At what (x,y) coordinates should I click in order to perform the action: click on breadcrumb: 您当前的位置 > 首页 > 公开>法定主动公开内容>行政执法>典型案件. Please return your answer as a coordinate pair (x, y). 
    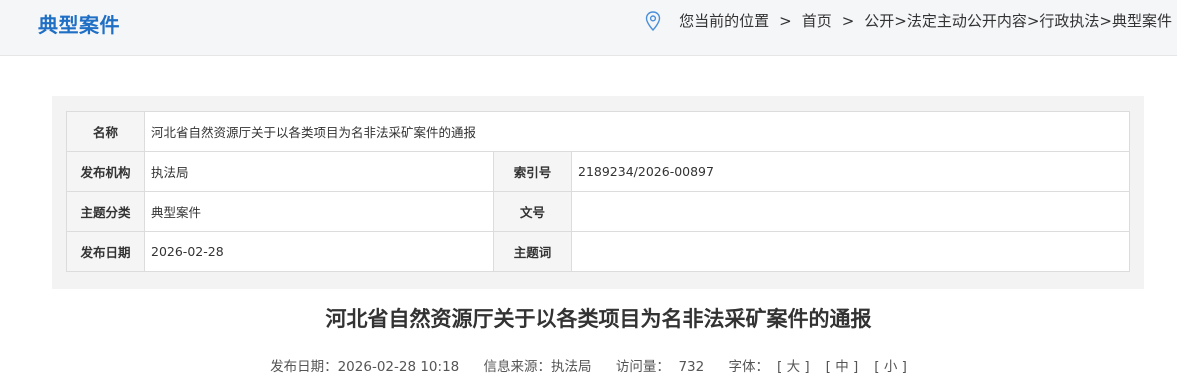
    Looking at the image, I should click on (908, 20).